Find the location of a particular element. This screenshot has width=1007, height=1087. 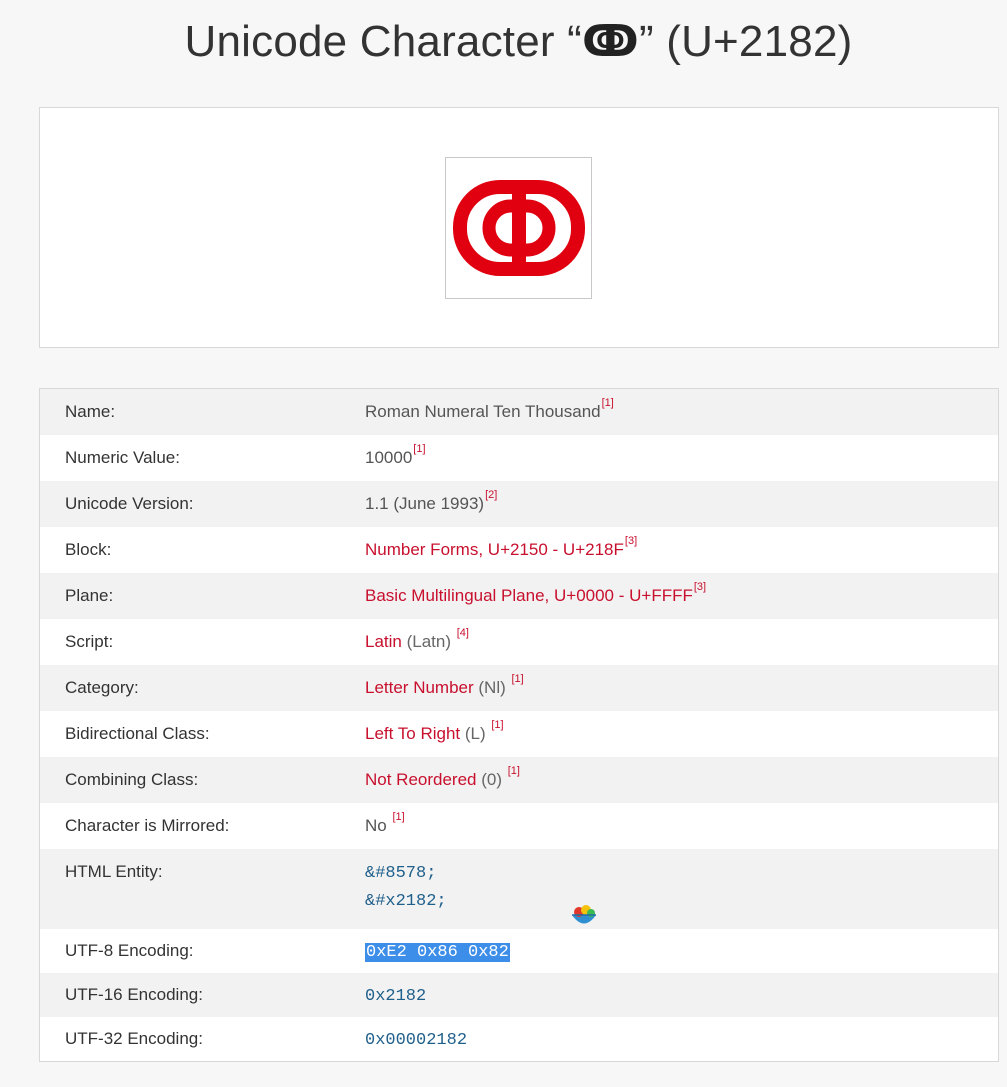

row-value: &#8578; &#x2182; is located at coordinates (406, 888).